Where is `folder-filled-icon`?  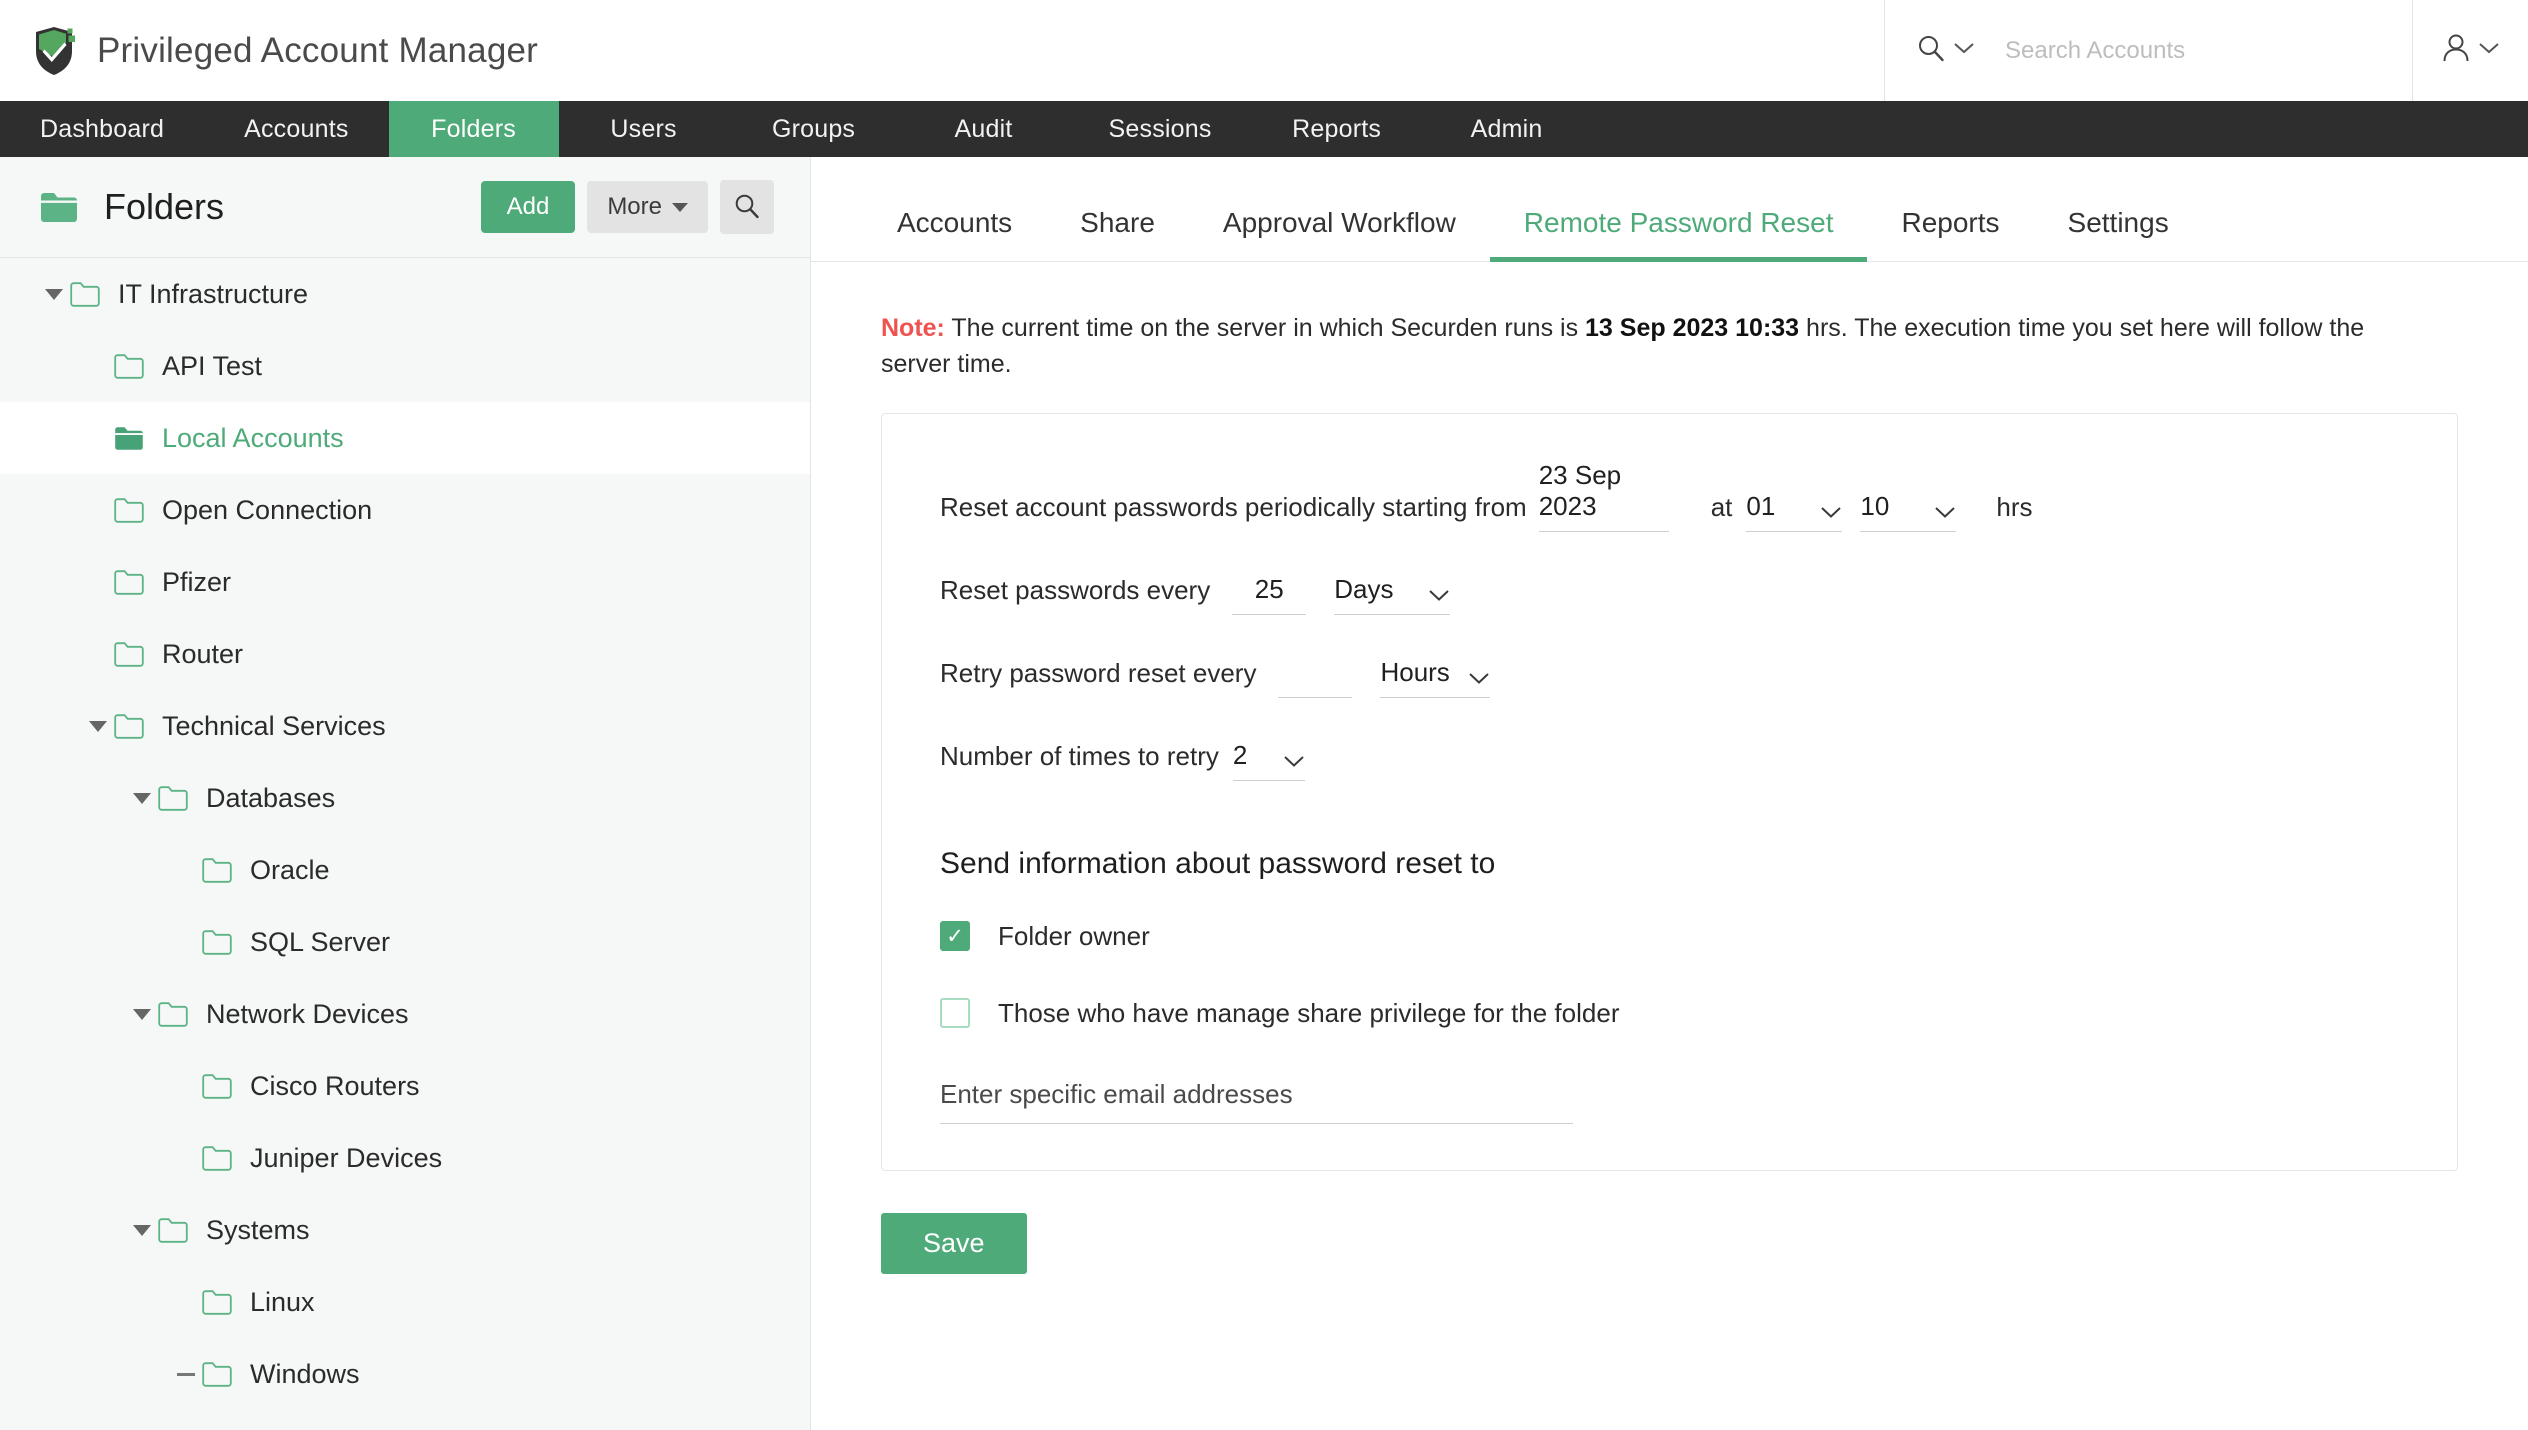 folder-filled-icon is located at coordinates (129, 438).